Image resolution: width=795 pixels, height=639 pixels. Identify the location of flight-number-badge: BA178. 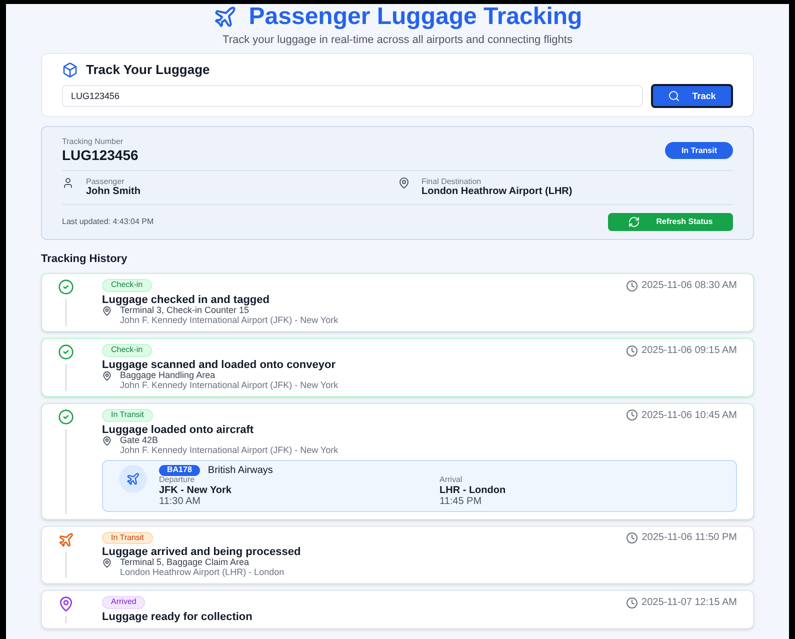
(179, 470).